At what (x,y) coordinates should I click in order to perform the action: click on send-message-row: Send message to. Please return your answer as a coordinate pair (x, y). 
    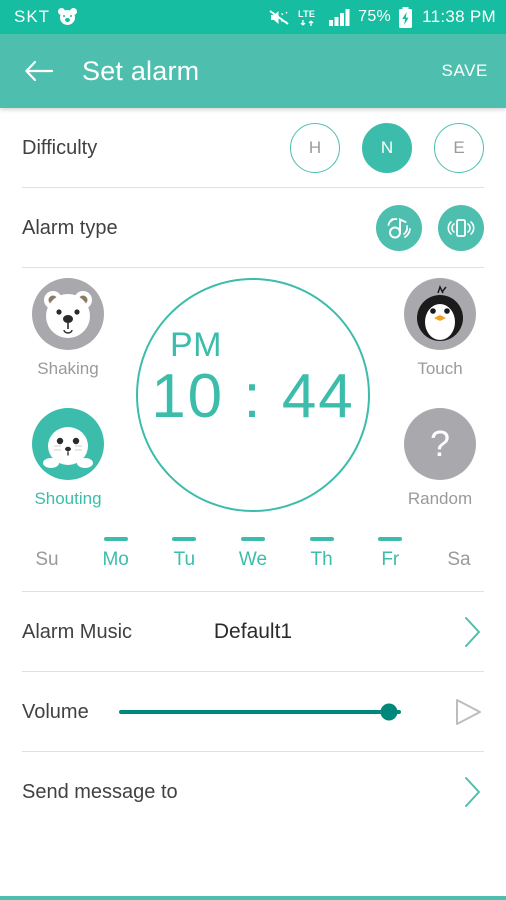
    Looking at the image, I should click on (253, 792).